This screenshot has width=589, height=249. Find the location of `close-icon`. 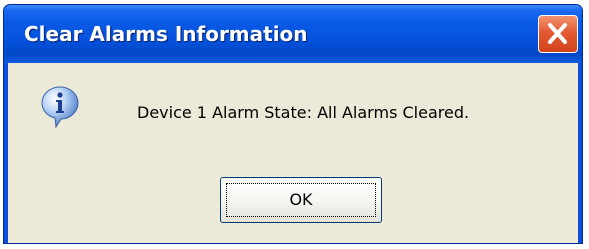

close-icon is located at coordinates (557, 33).